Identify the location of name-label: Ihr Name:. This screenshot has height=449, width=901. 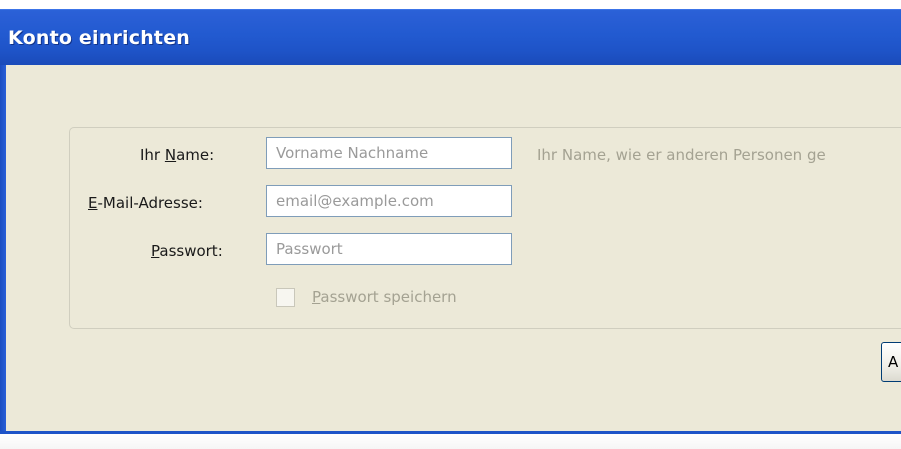
(177, 155).